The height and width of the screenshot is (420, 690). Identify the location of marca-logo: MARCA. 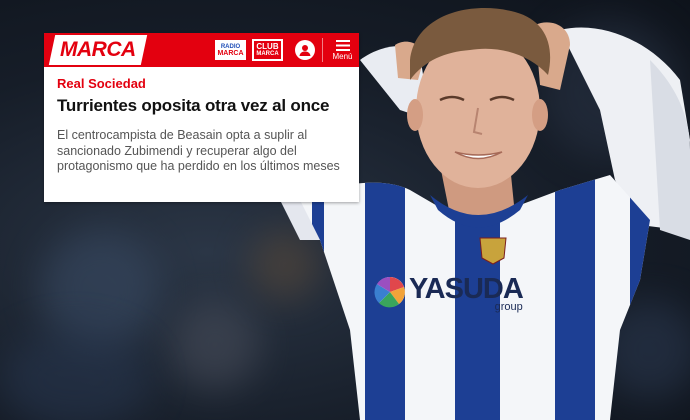
(98, 50).